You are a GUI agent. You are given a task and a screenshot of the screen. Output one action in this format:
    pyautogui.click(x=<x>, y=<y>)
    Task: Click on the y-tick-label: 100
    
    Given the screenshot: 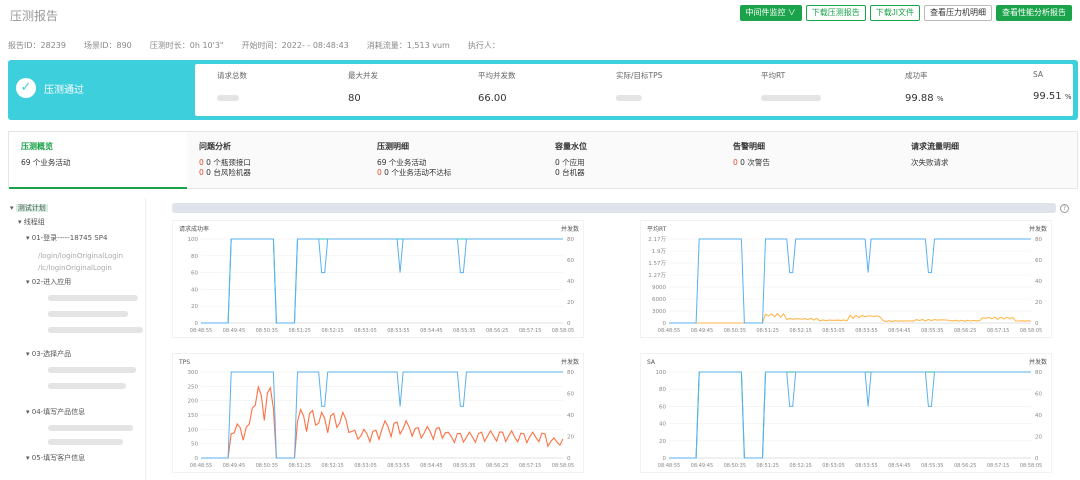 What is the action you would take?
    pyautogui.click(x=193, y=240)
    